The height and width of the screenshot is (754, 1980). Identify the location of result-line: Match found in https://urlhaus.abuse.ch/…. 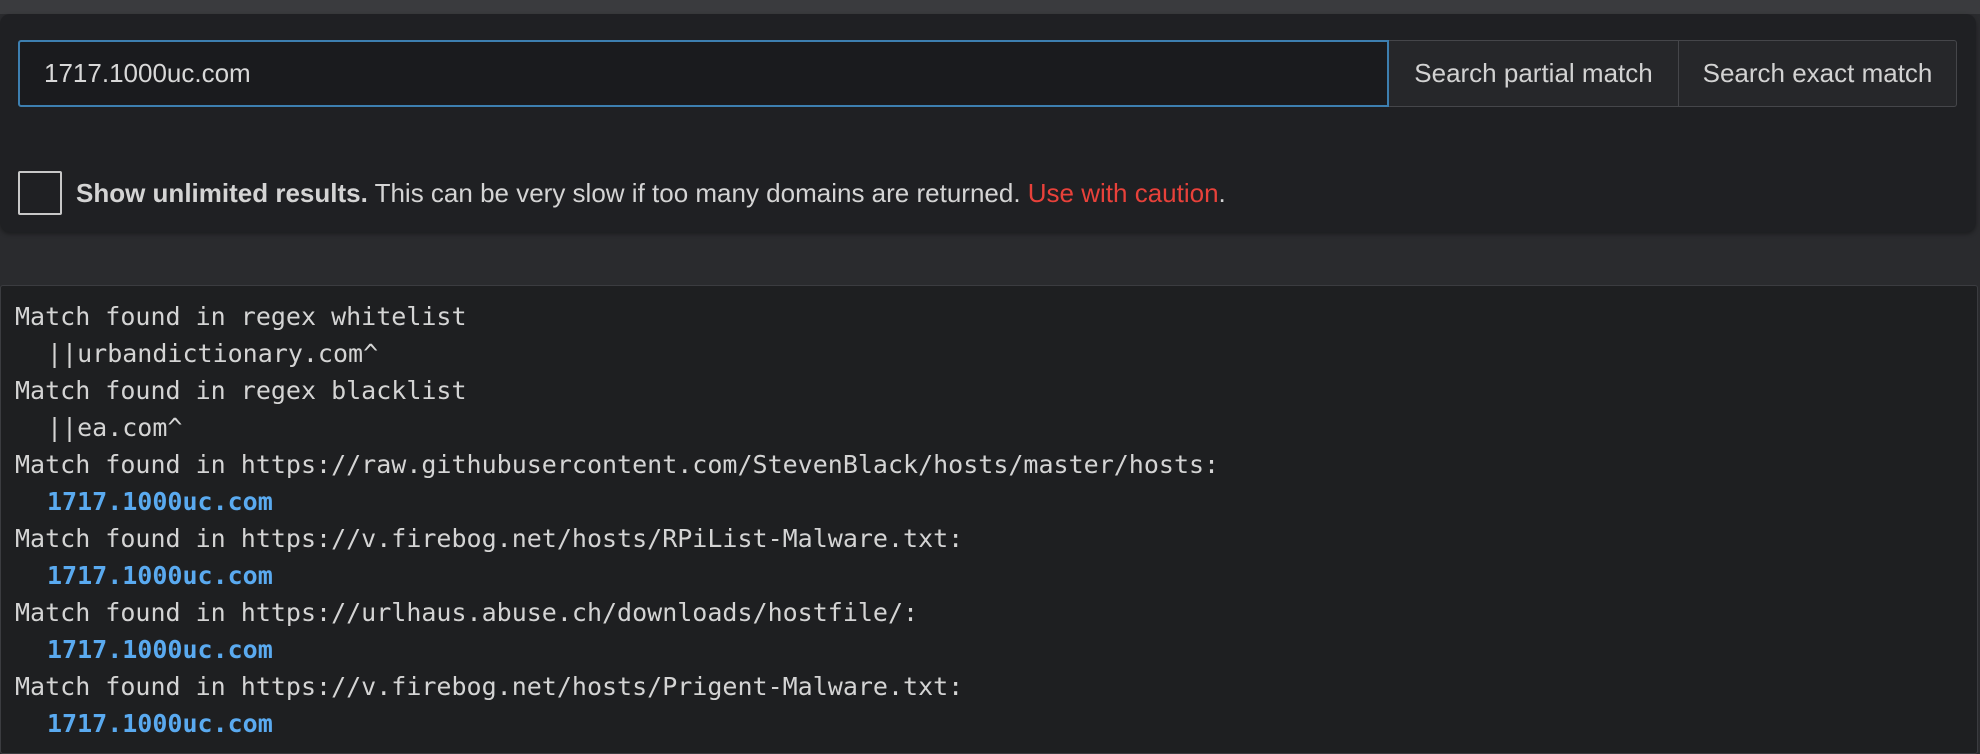
(467, 612).